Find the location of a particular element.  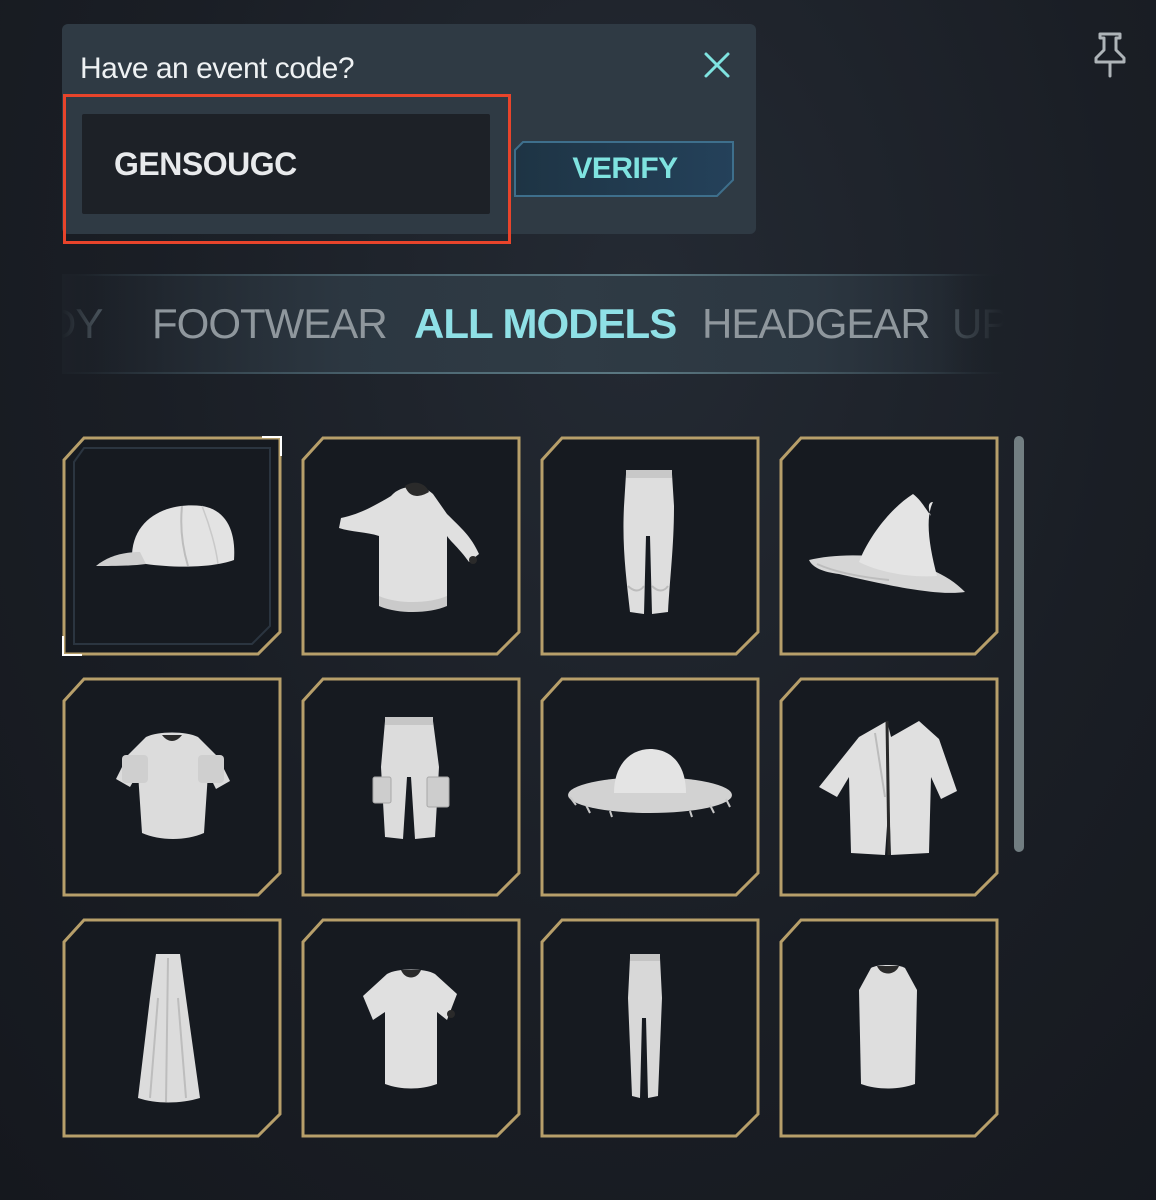

wizard-hat-icon is located at coordinates (887, 543).